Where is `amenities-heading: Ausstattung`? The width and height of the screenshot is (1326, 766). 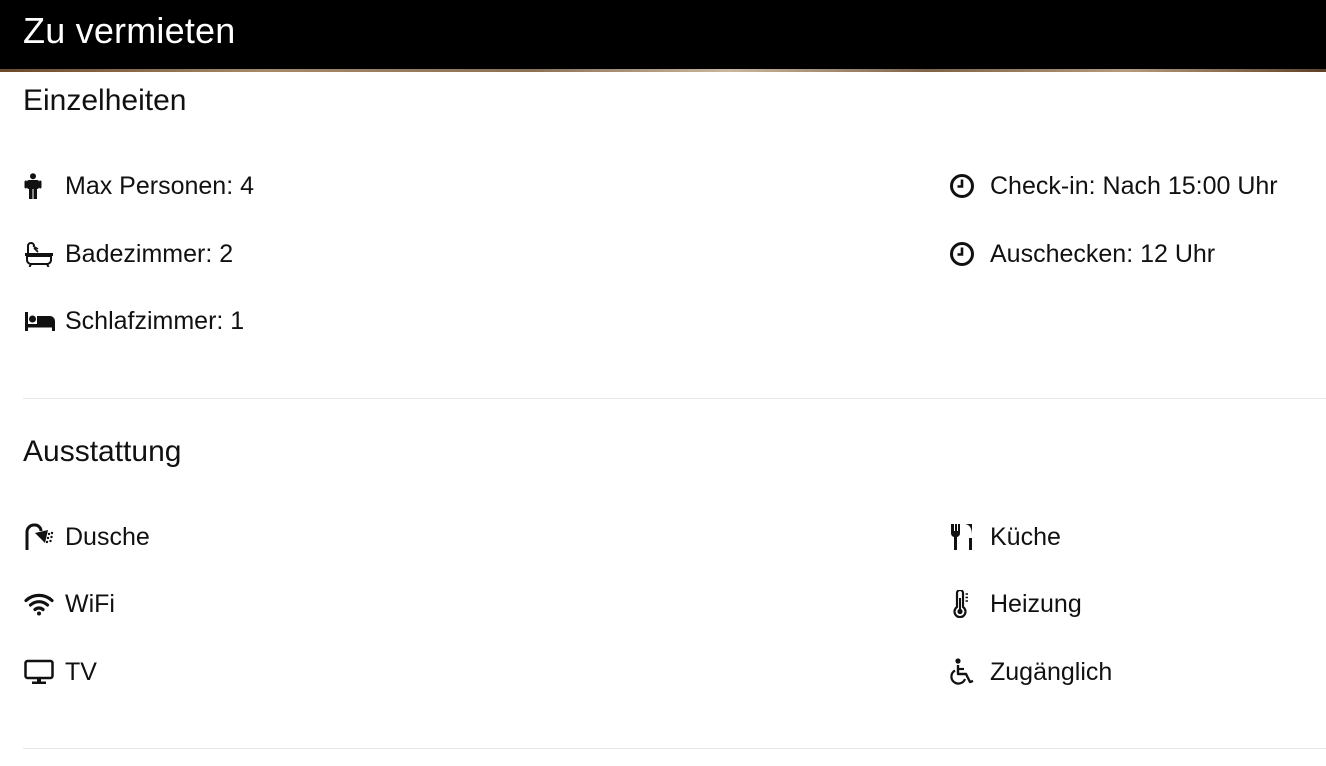
amenities-heading: Ausstattung is located at coordinates (102, 451).